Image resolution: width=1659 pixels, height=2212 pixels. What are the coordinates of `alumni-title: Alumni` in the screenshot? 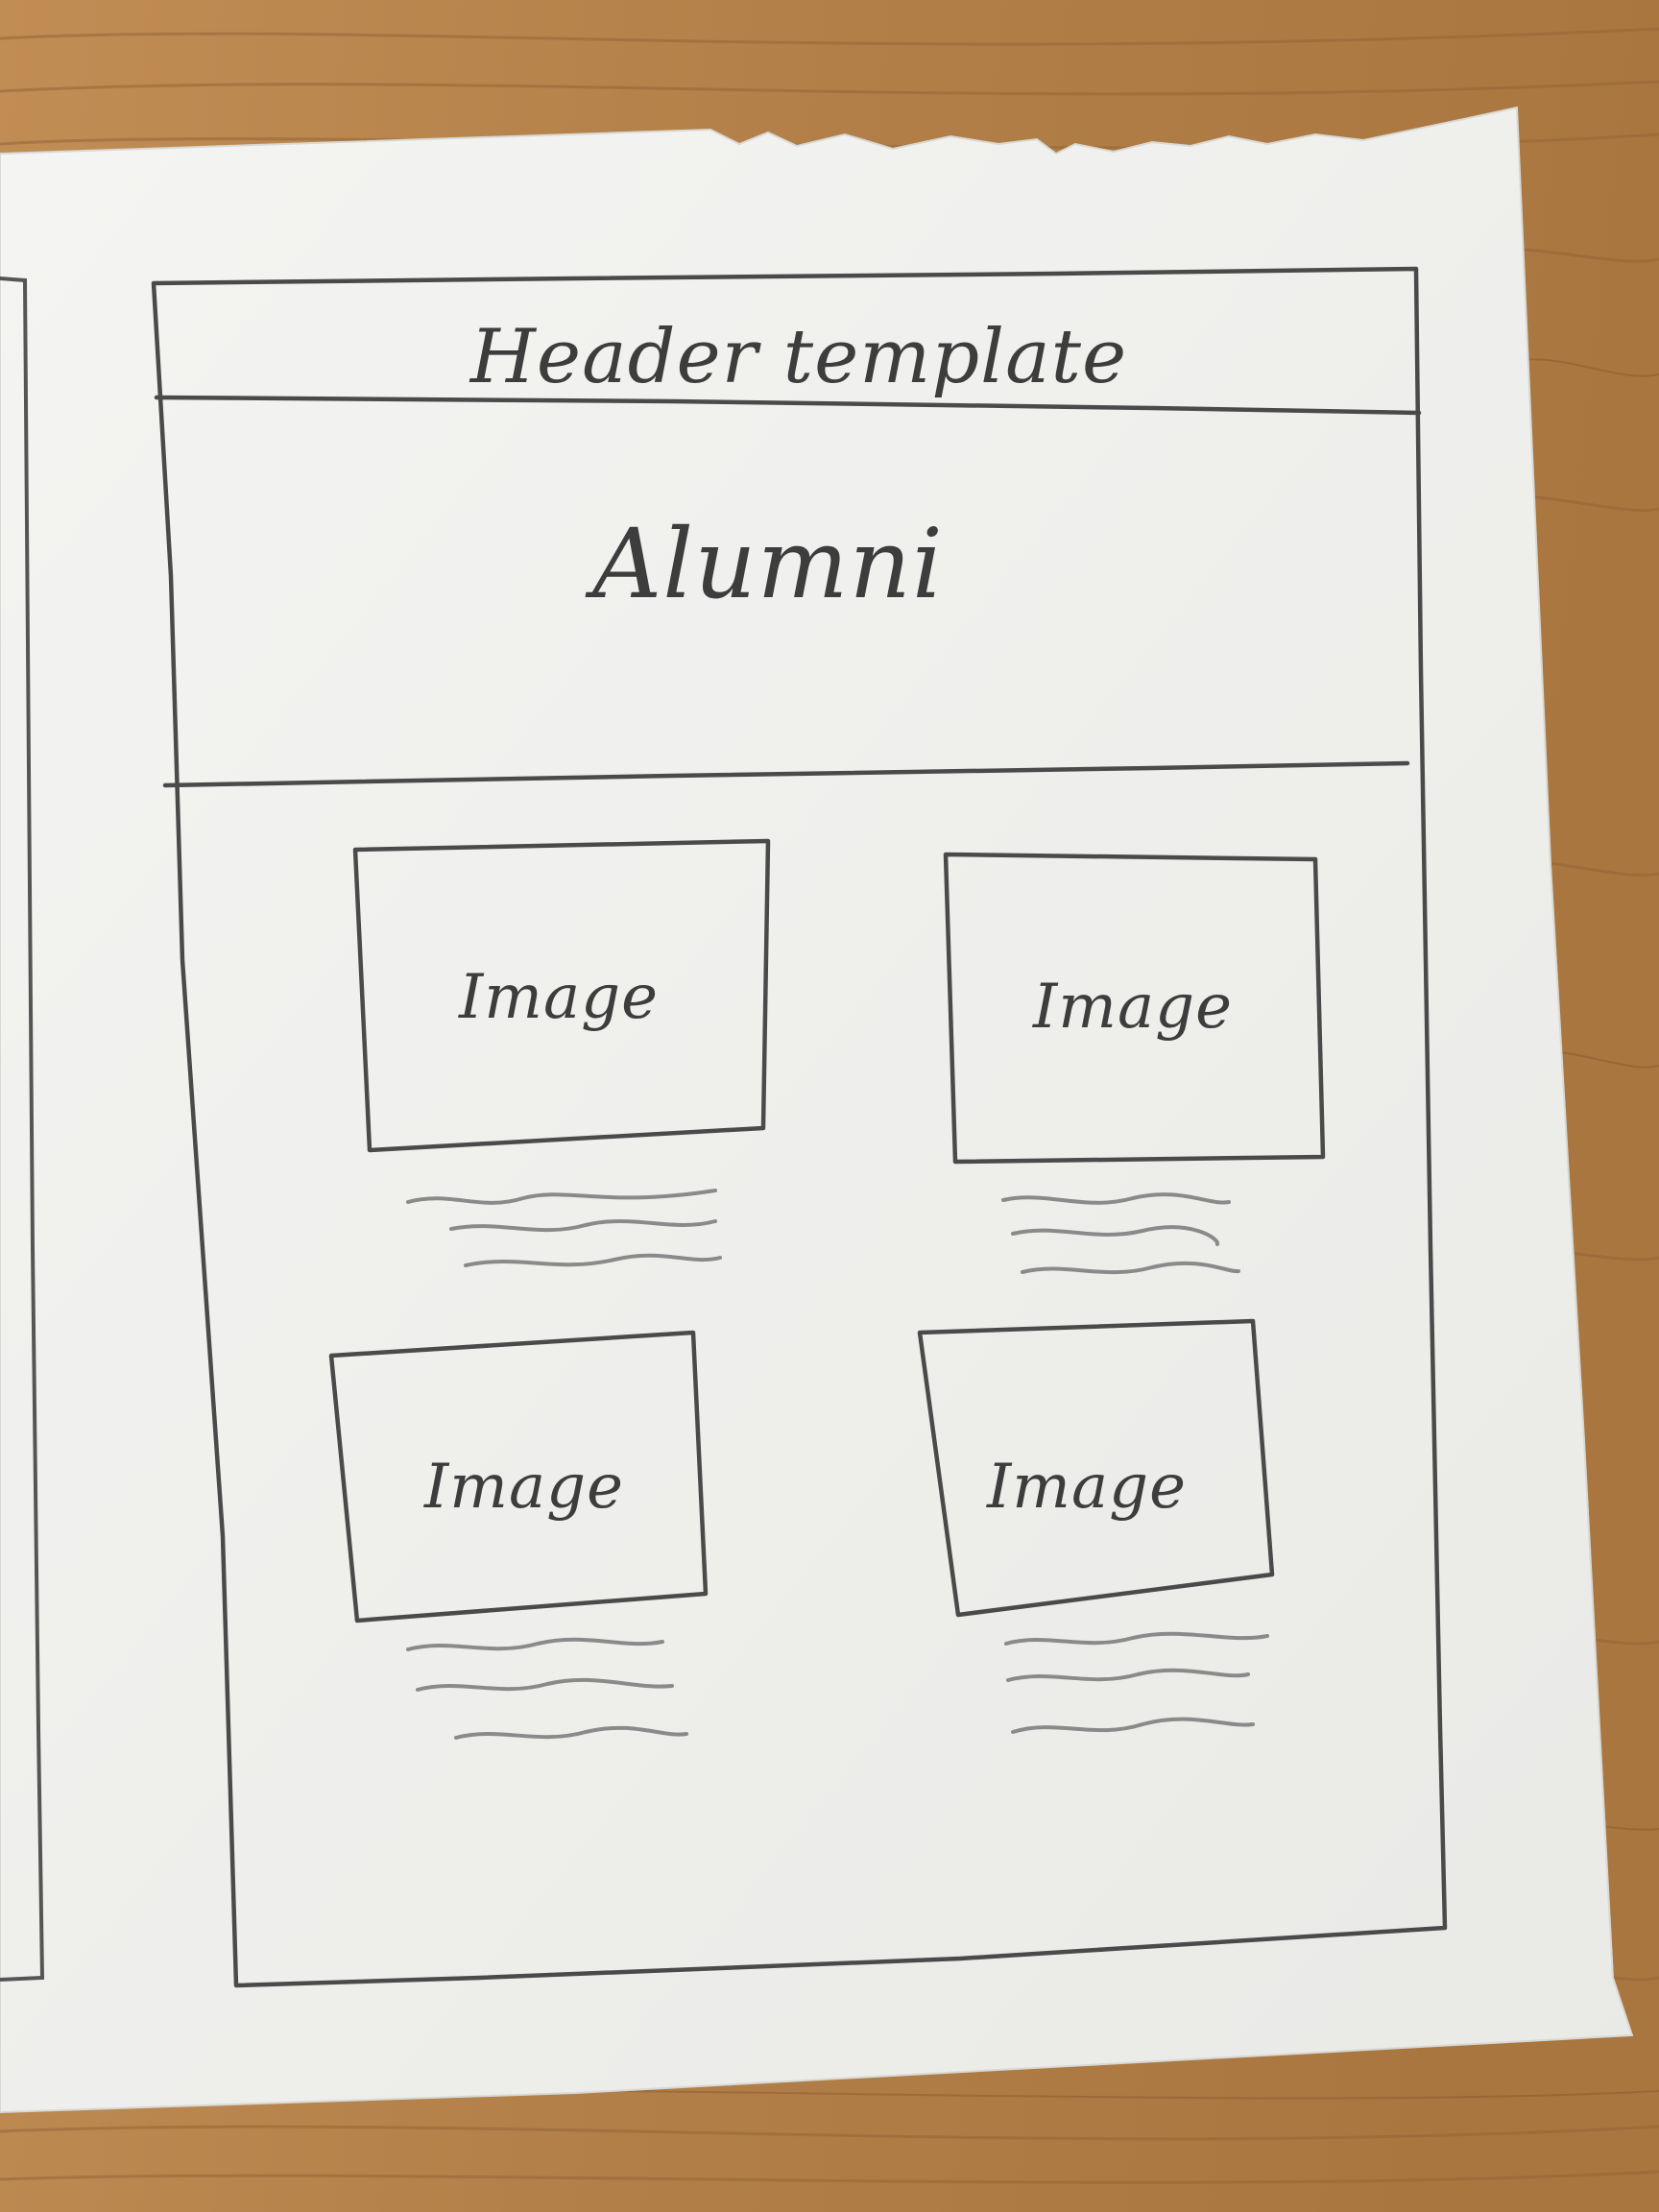 It's located at (764, 564).